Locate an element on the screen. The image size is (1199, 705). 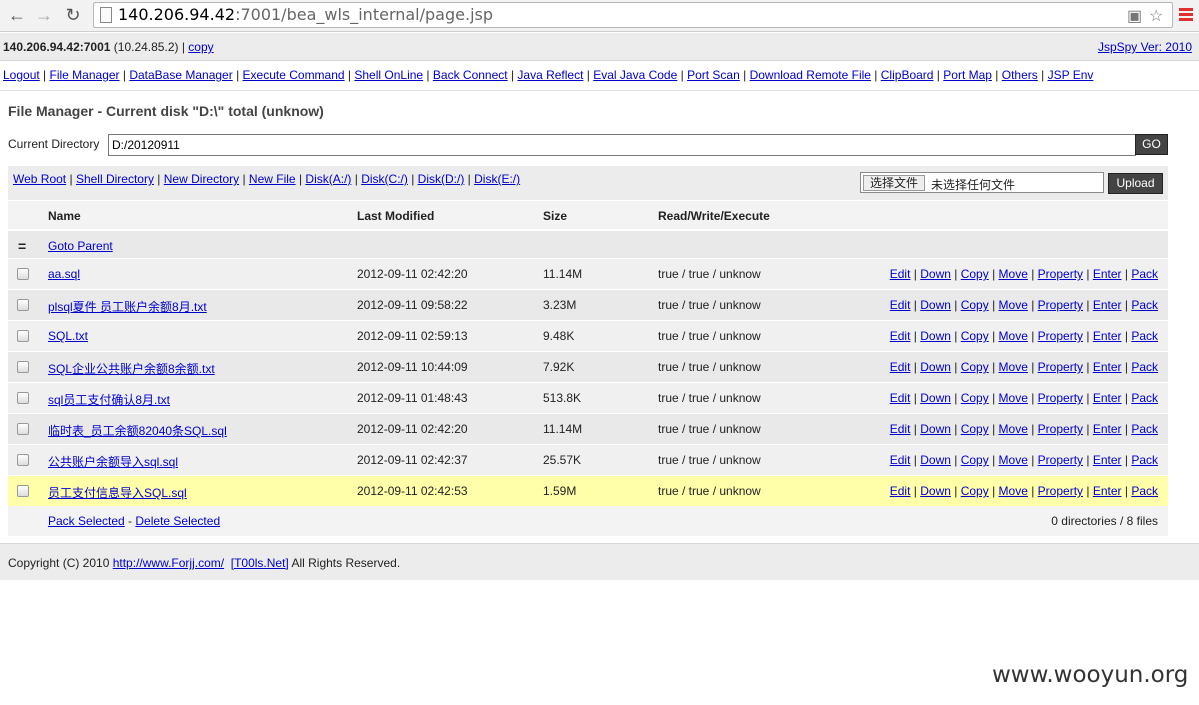
upload-button: Upload is located at coordinates (1135, 183).